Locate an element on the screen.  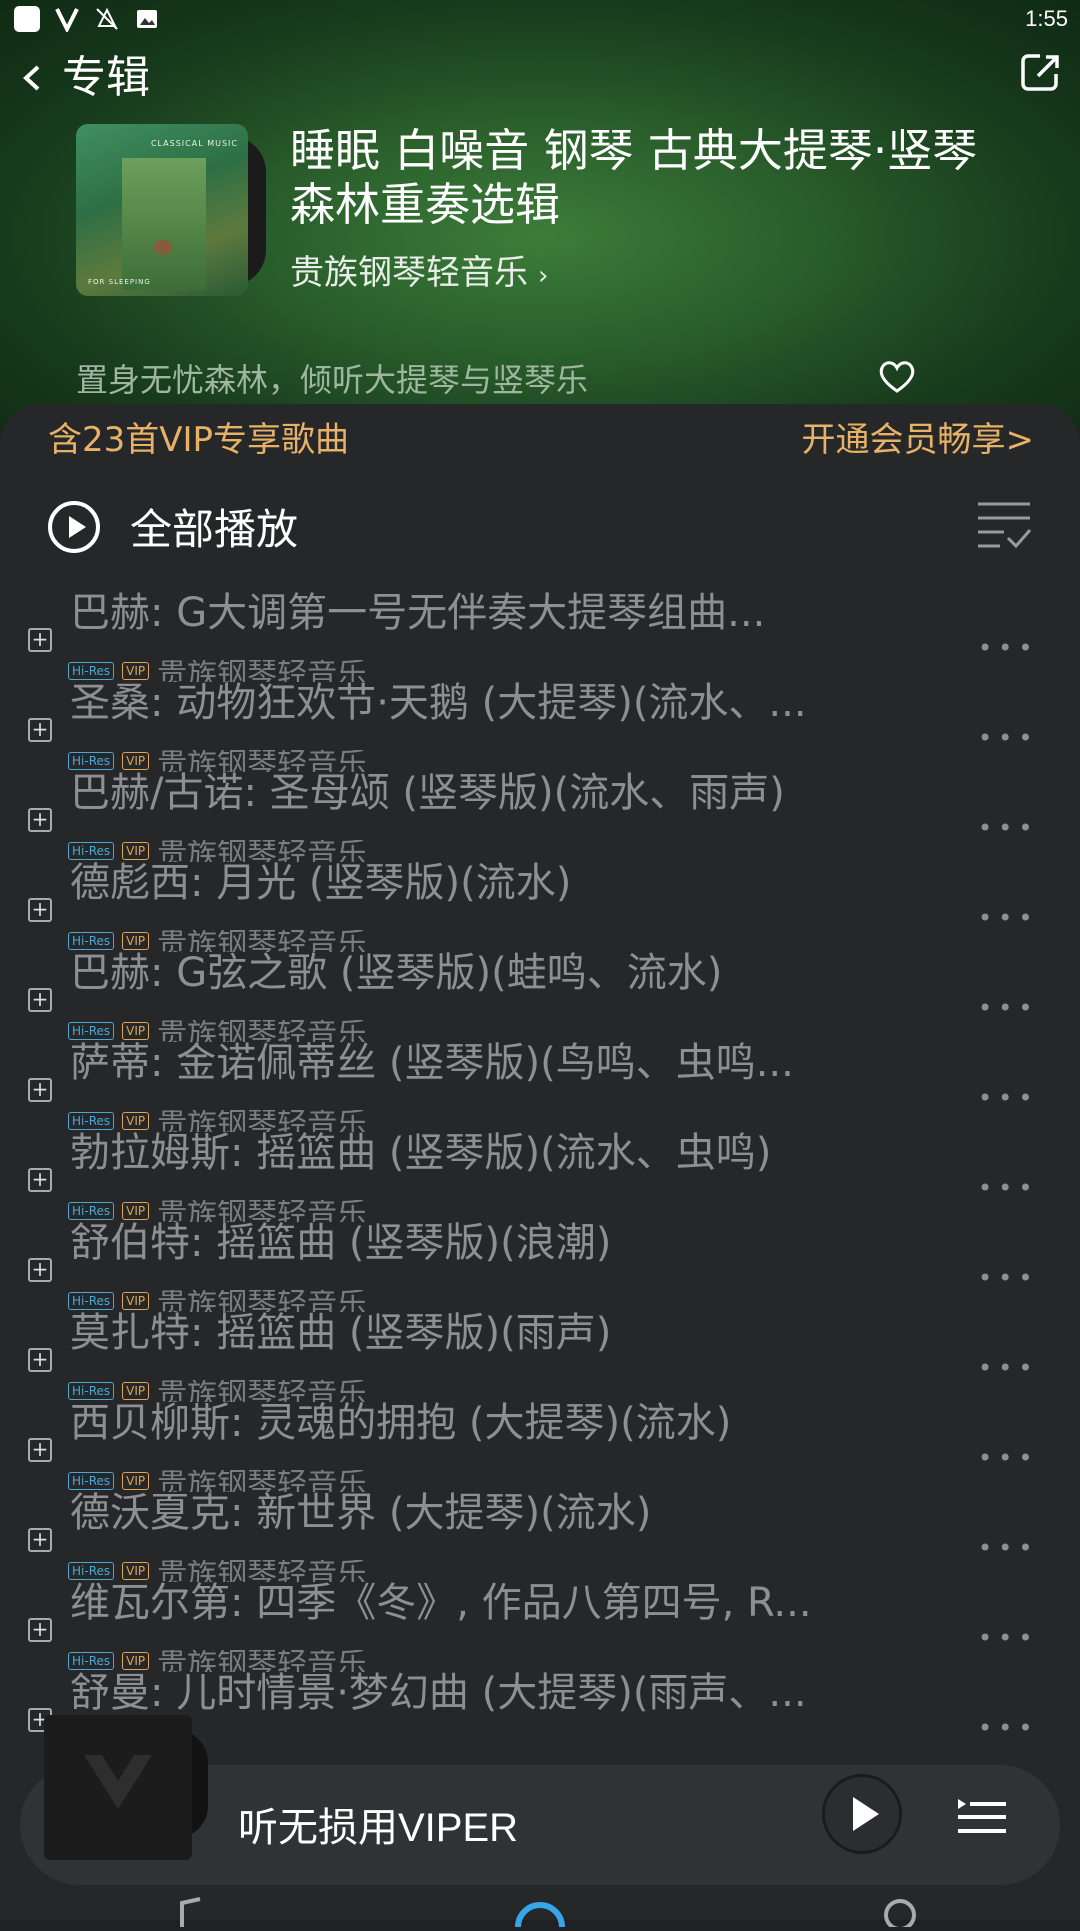
album-artist: 贵族钢琴轻音乐 is located at coordinates (409, 273).